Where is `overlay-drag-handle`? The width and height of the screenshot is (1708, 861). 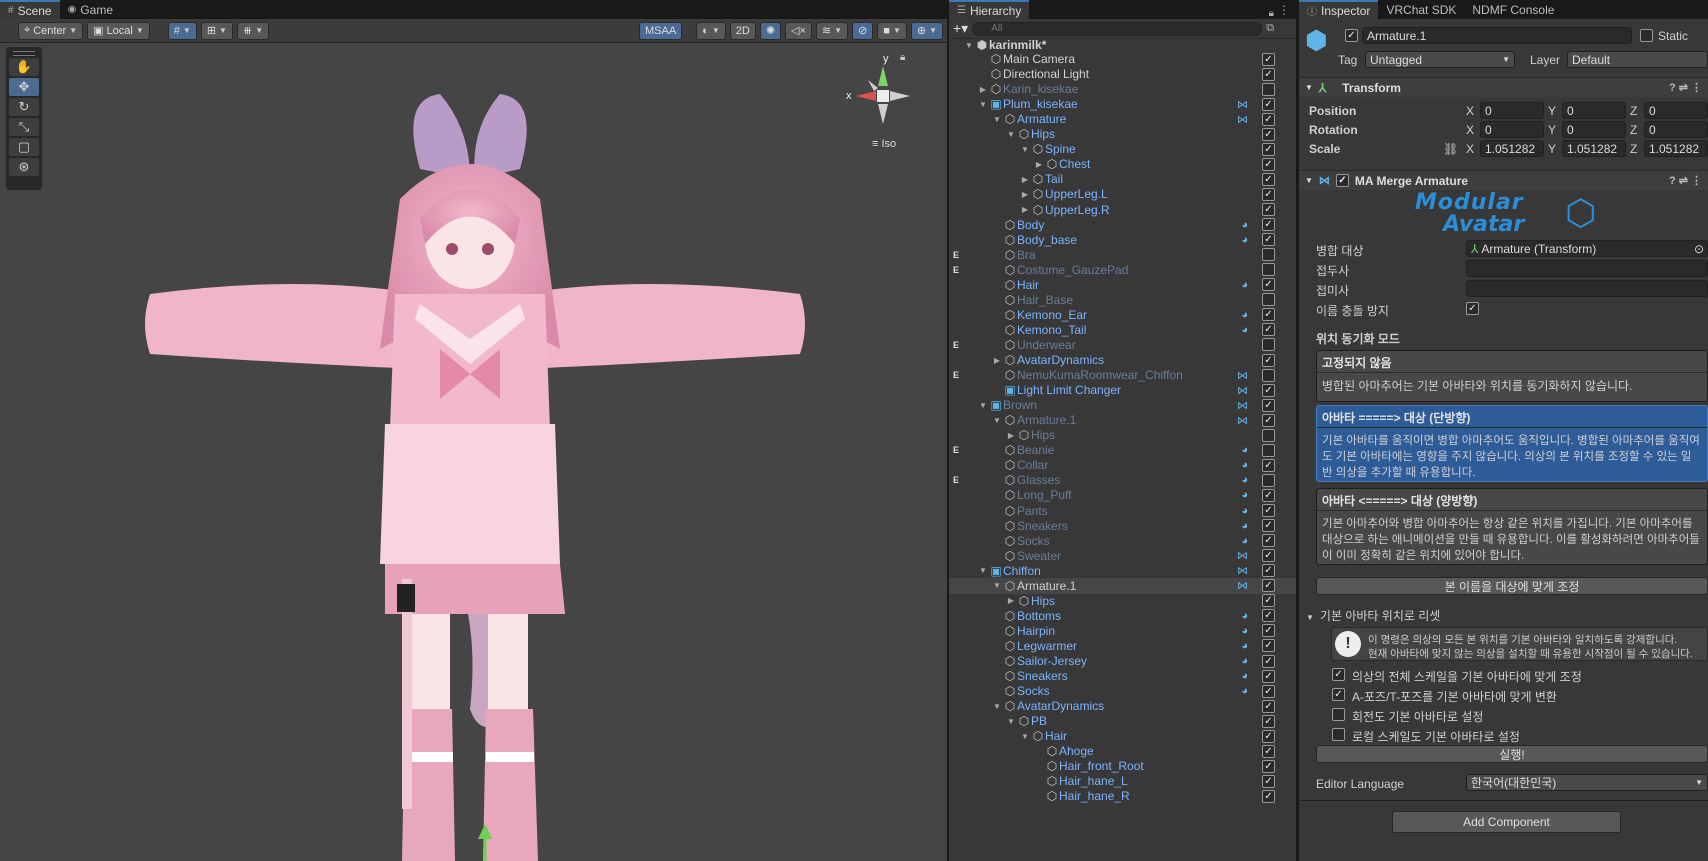
overlay-drag-handle is located at coordinates (24, 53).